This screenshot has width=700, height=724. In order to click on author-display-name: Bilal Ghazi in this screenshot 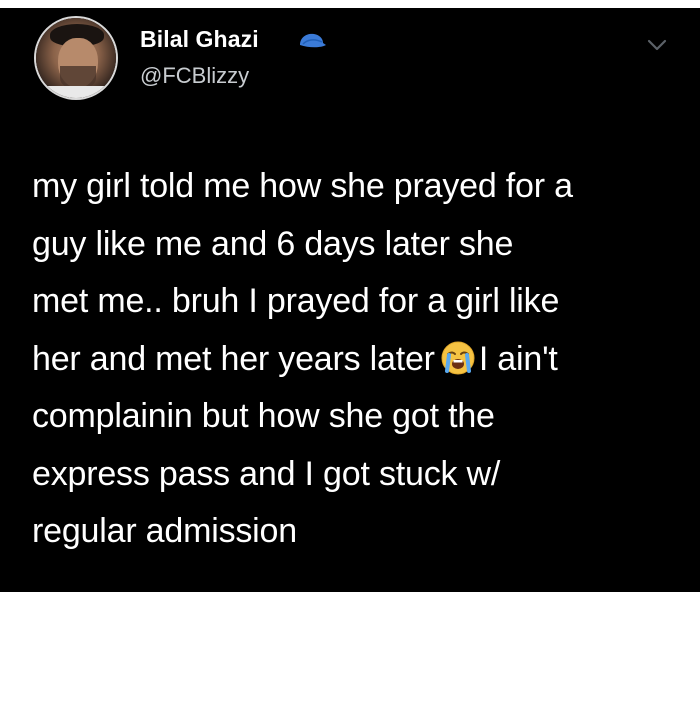, I will do `click(199, 39)`.